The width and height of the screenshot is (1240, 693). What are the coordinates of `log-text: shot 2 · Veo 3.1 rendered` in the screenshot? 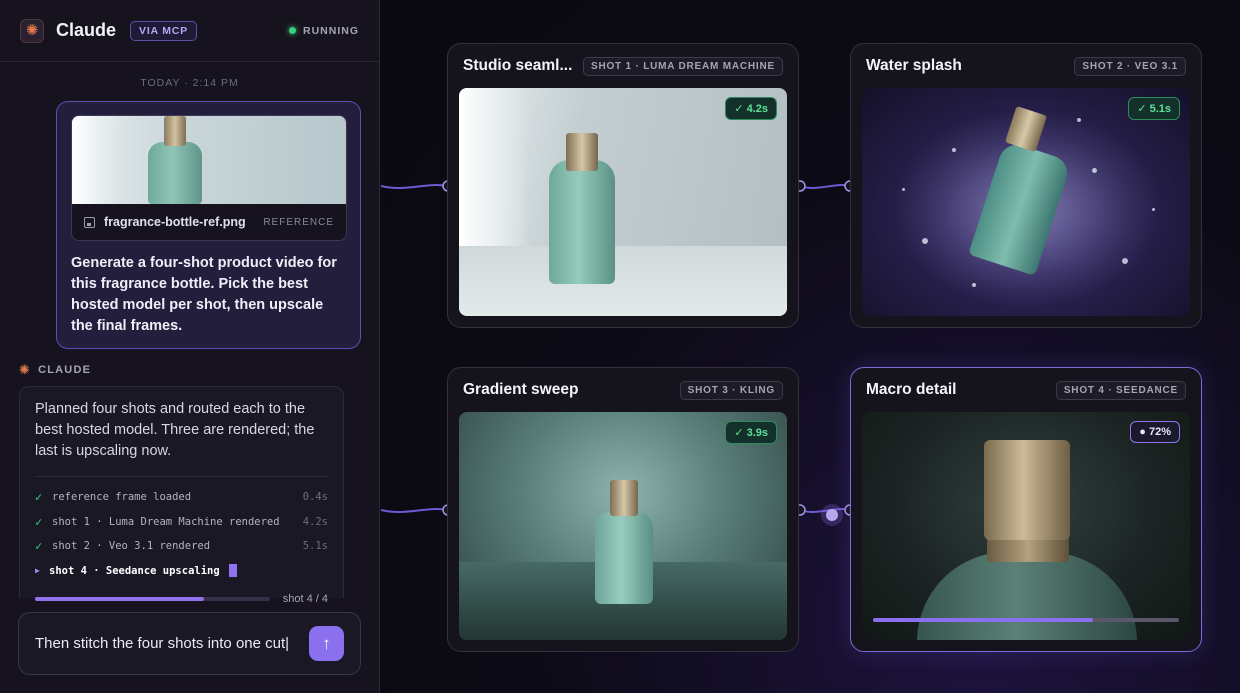 It's located at (131, 546).